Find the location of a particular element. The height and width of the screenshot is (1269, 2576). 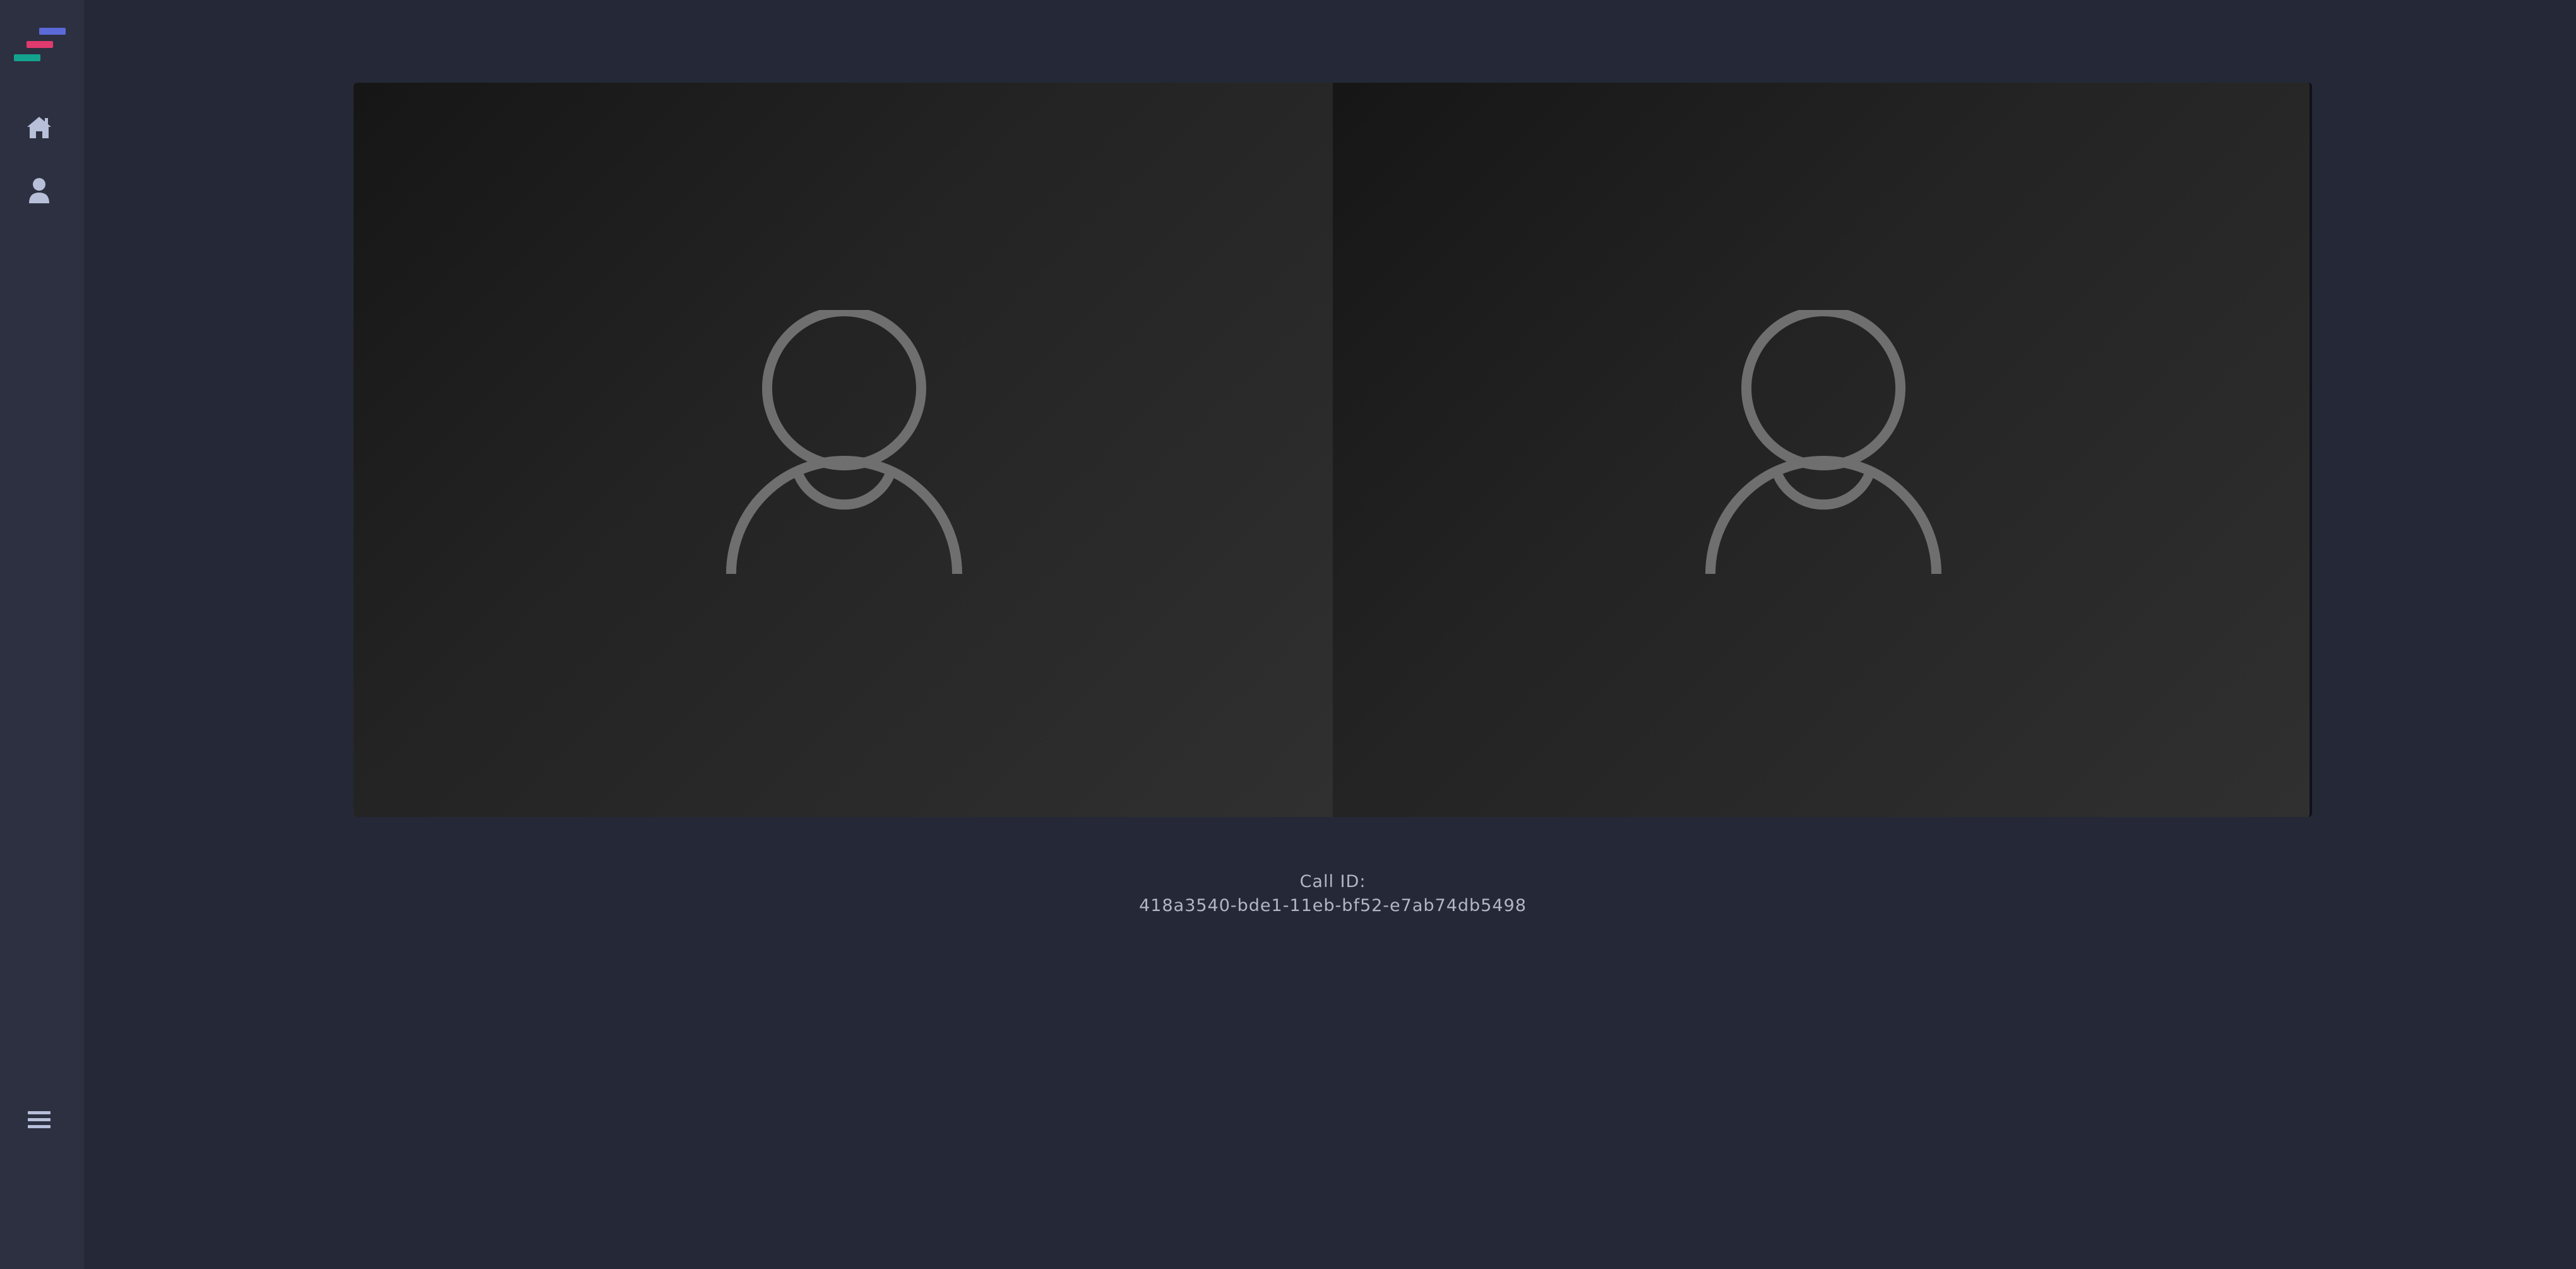

menu-button is located at coordinates (39, 1120).